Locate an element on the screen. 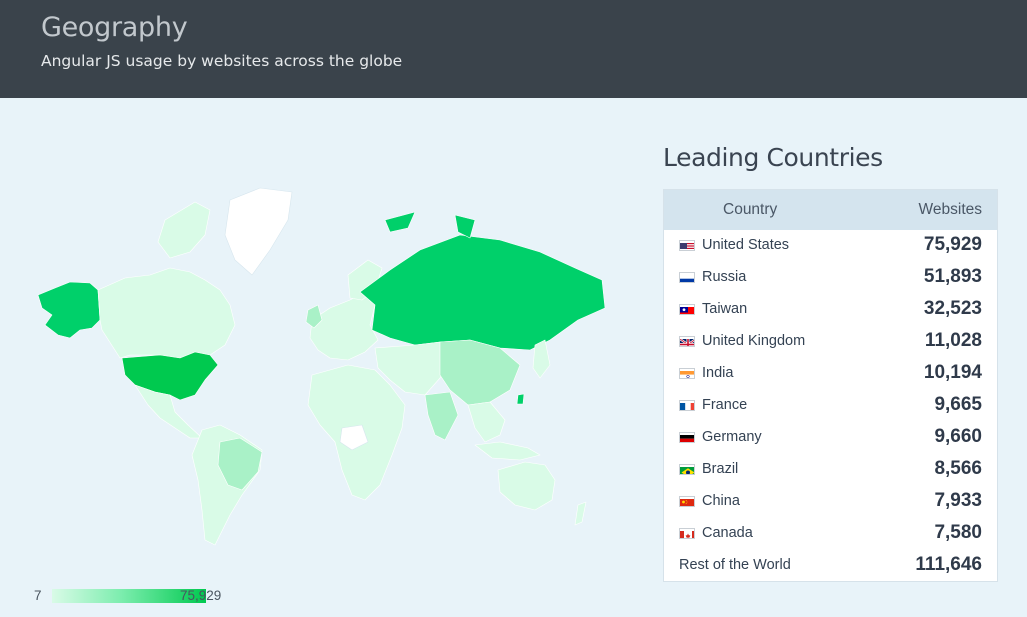 The width and height of the screenshot is (1027, 617). country-name: United Kingdom is located at coordinates (754, 341).